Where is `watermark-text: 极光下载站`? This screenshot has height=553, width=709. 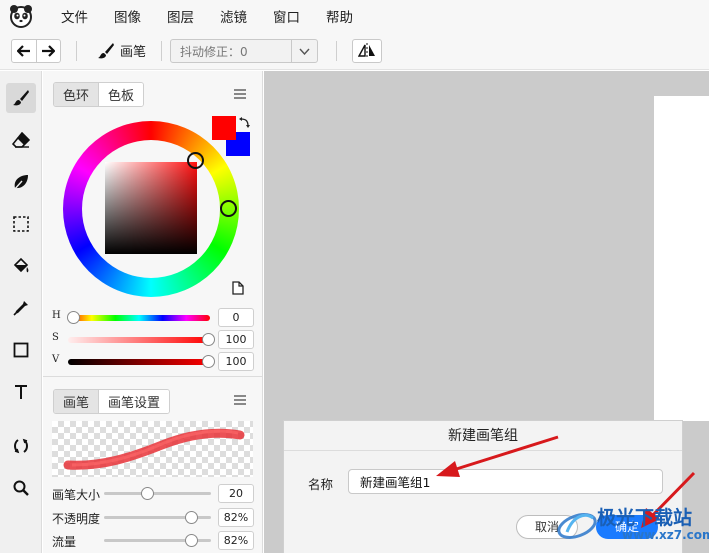
watermark-text: 极光下载站 is located at coordinates (645, 518).